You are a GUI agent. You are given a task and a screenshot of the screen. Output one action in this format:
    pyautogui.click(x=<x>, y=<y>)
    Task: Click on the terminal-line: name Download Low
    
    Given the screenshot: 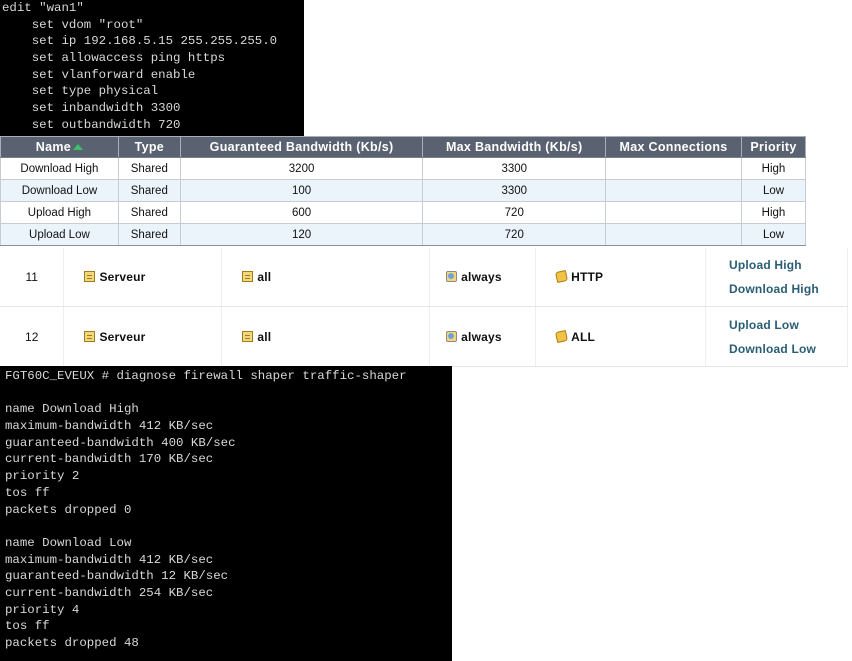 What is the action you would take?
    pyautogui.click(x=68, y=542)
    